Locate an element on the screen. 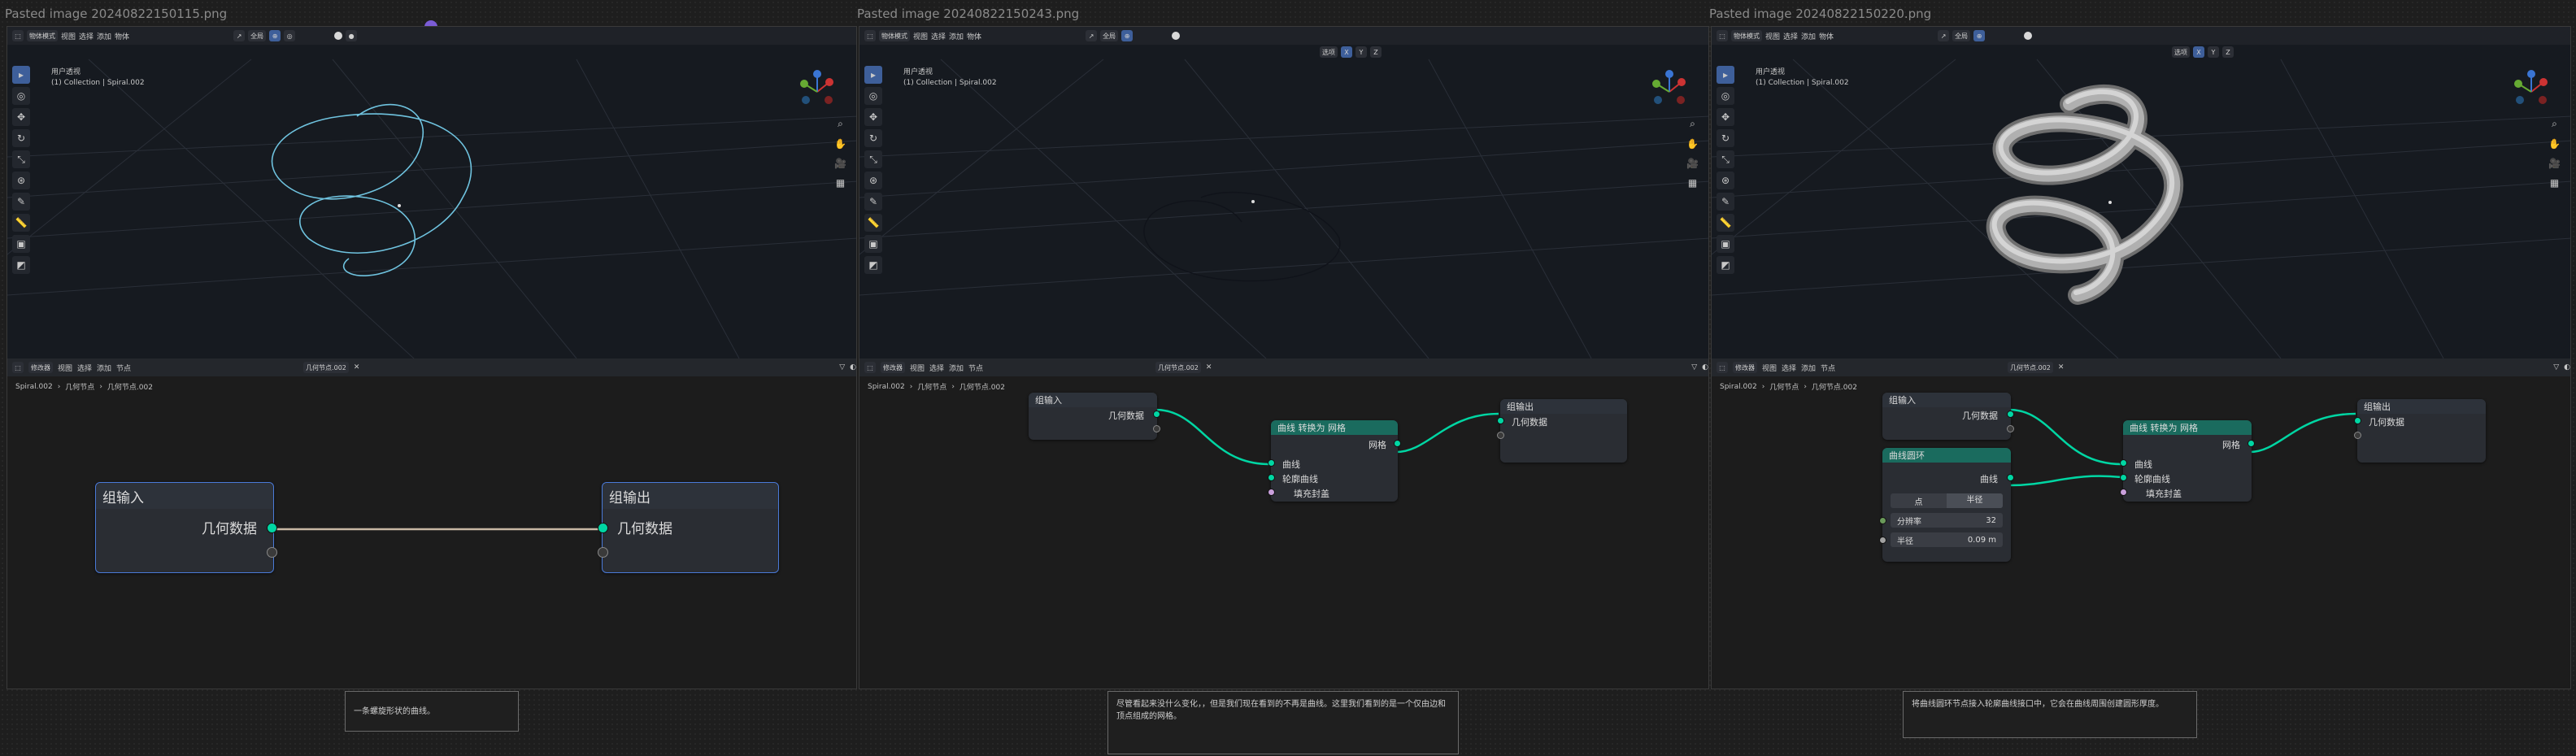  ortho-grid-icon: ▦ is located at coordinates (2555, 183).